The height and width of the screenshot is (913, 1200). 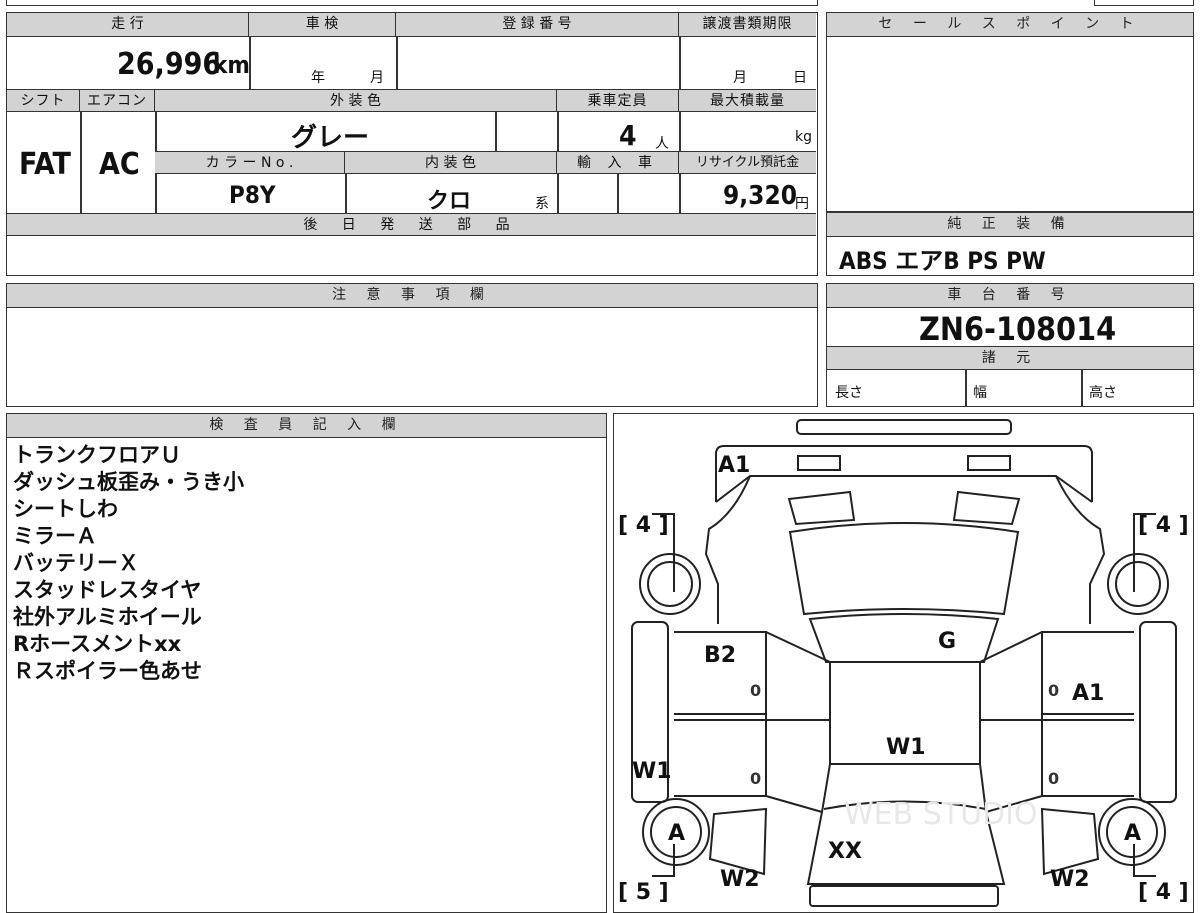 What do you see at coordinates (643, 525) in the screenshot?
I see `tread-rear-left: [ 4 ]` at bounding box center [643, 525].